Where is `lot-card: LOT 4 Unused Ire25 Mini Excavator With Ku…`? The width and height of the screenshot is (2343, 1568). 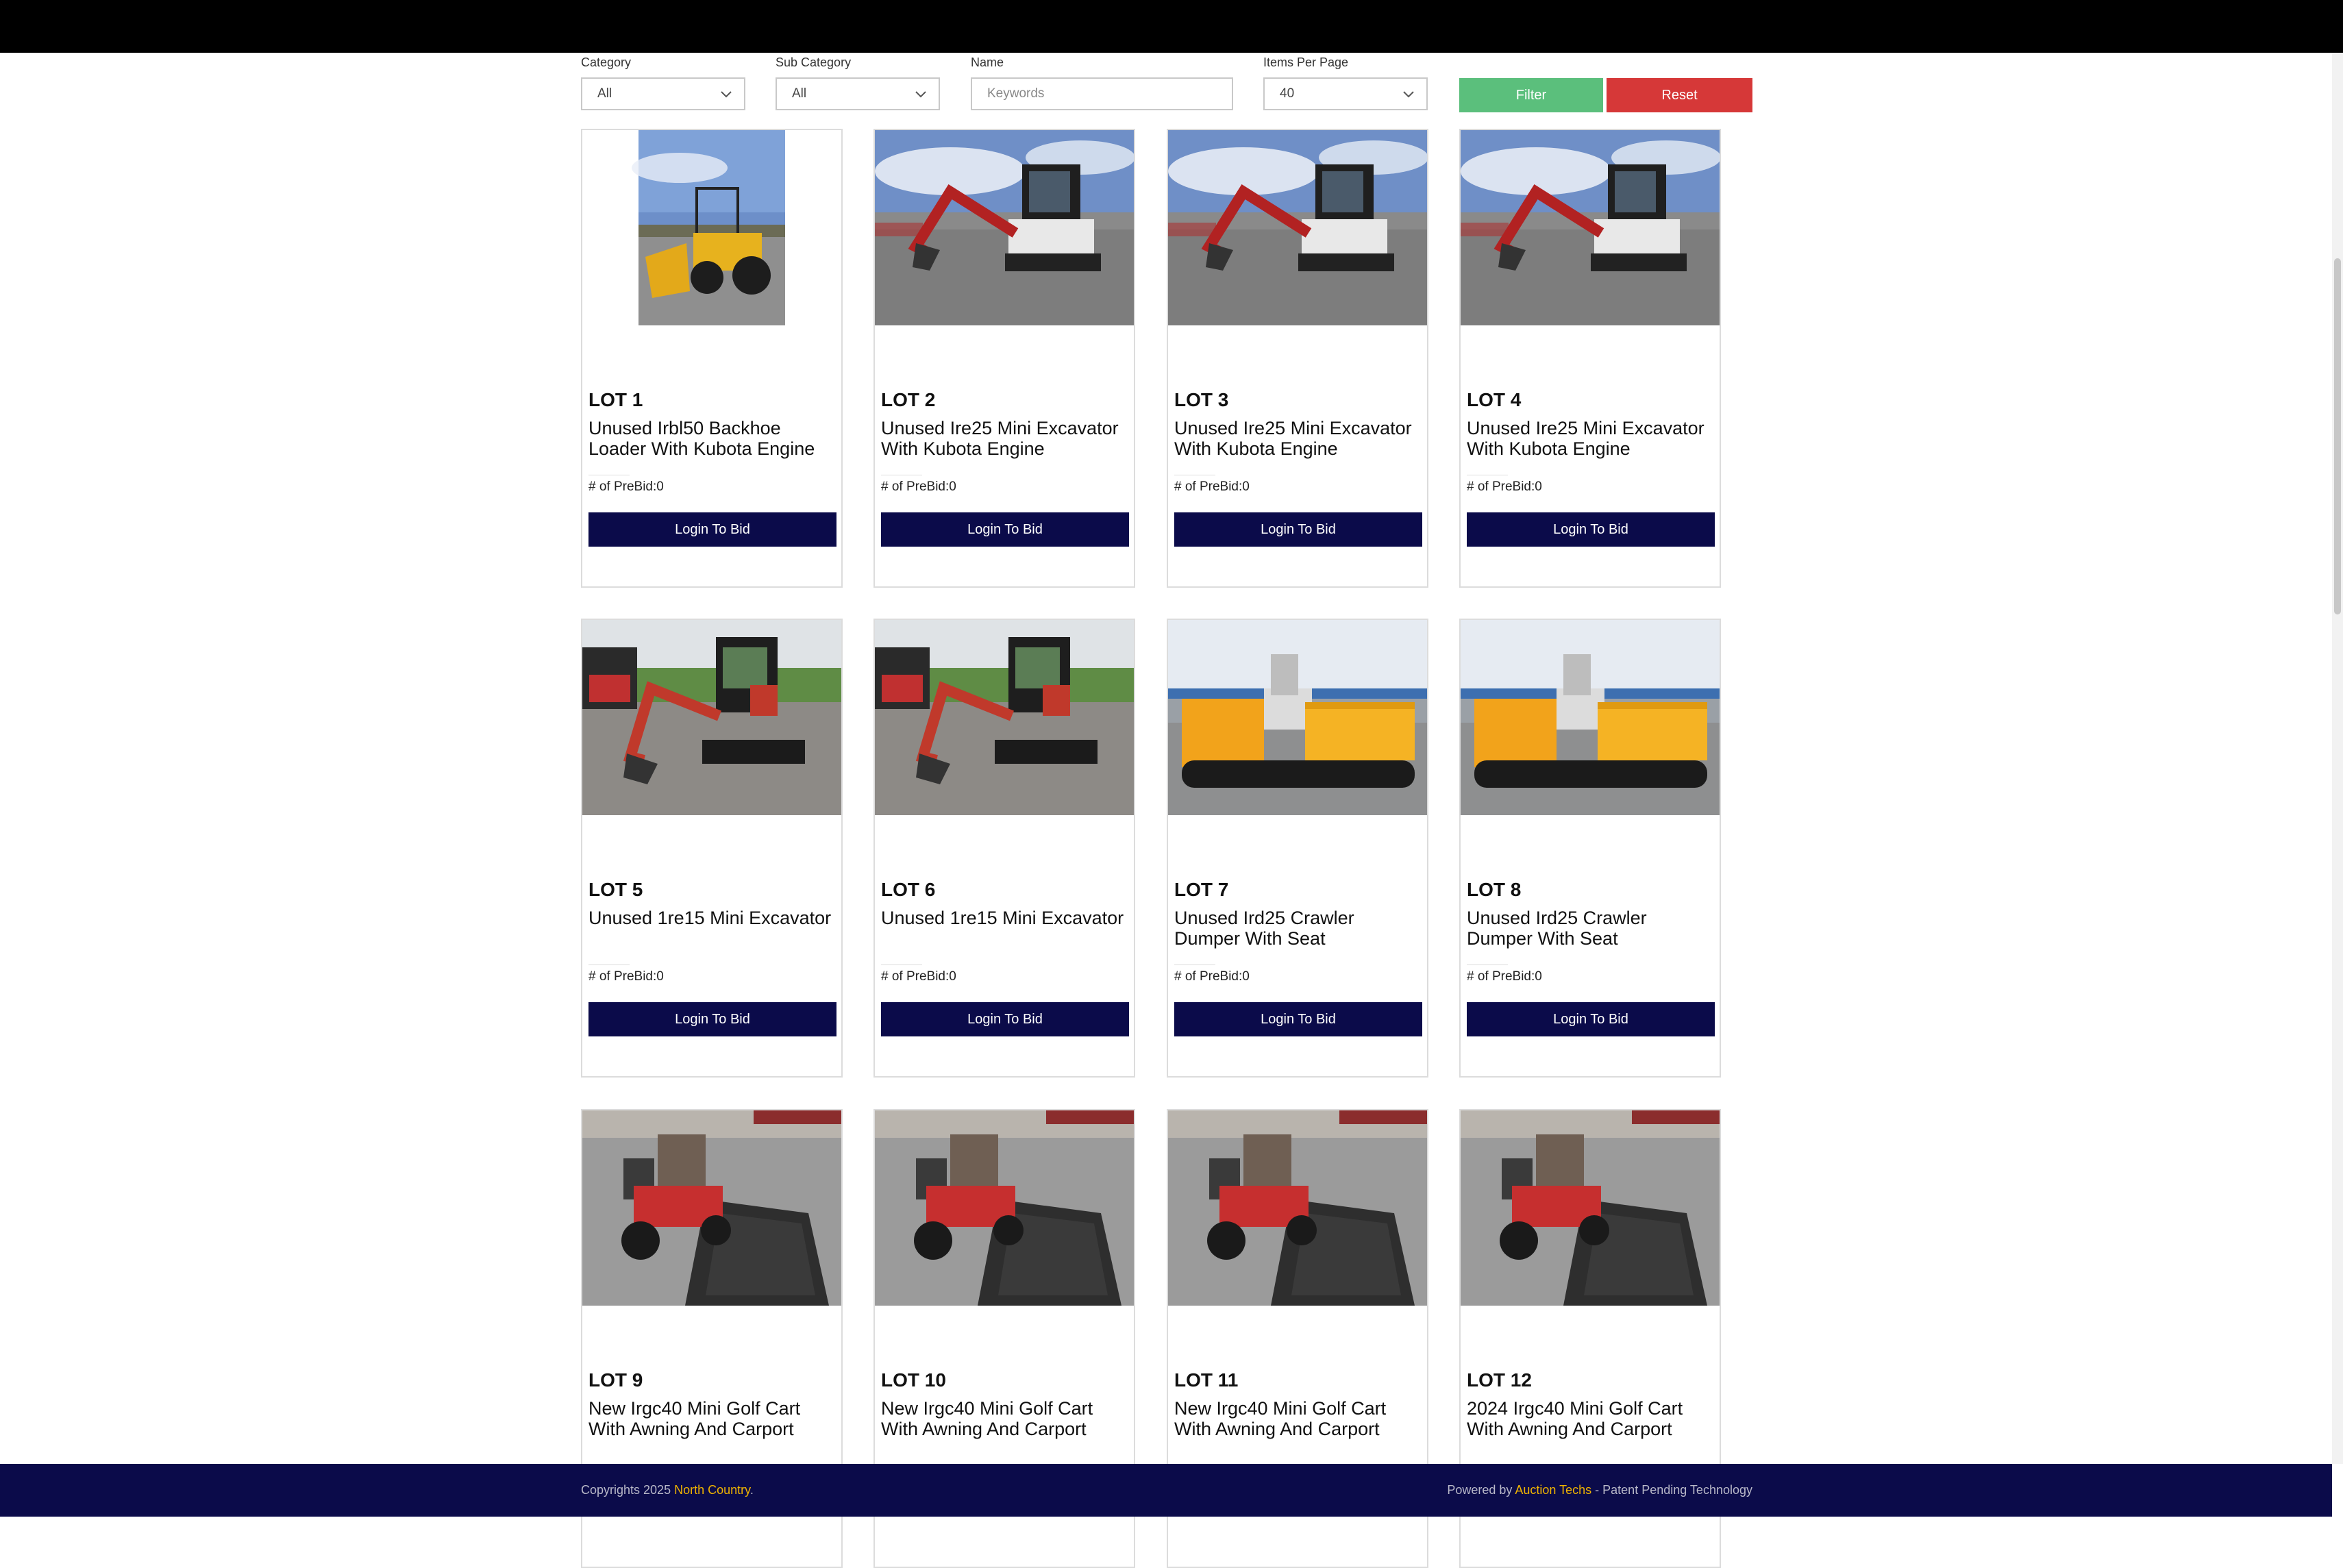 lot-card: LOT 4 Unused Ire25 Mini Excavator With Ku… is located at coordinates (1590, 358).